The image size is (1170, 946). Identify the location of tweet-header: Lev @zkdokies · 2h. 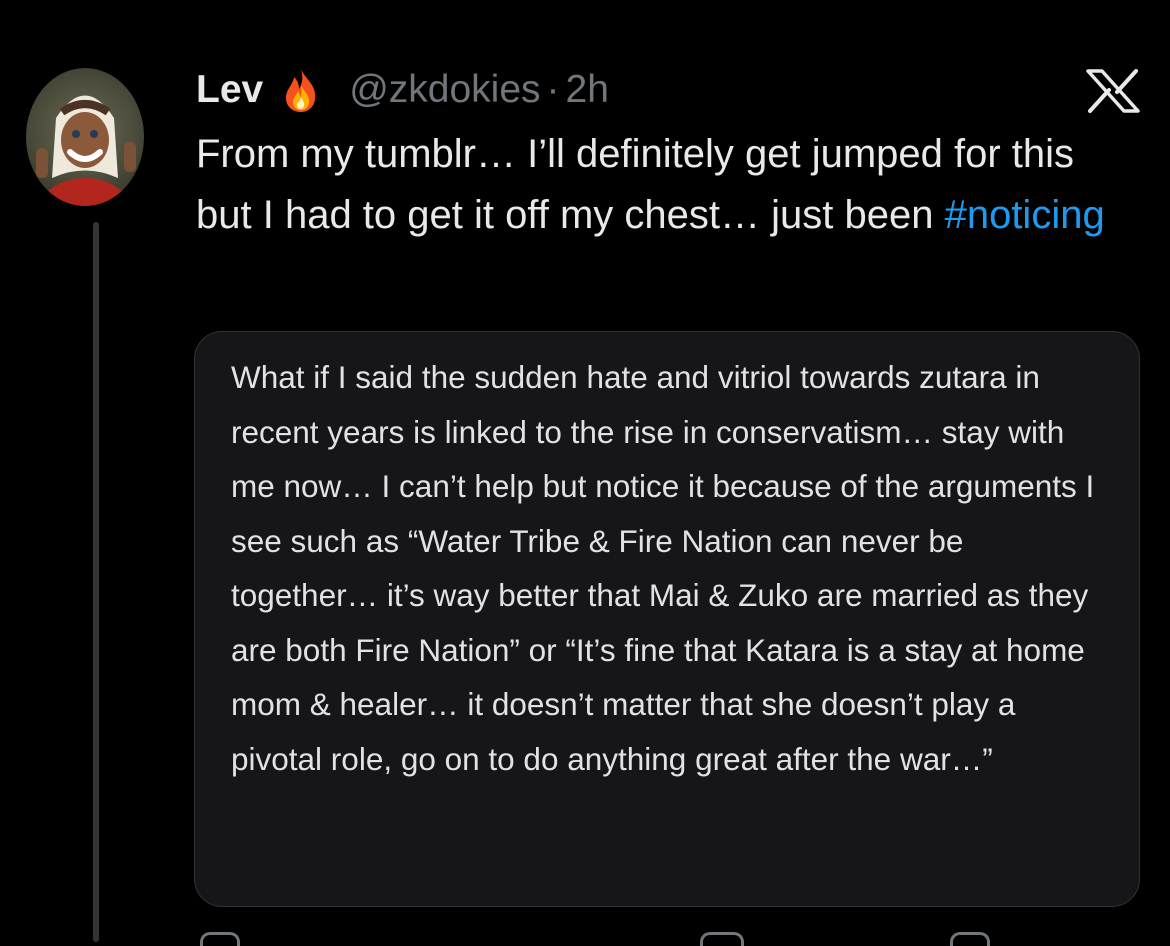
(402, 90).